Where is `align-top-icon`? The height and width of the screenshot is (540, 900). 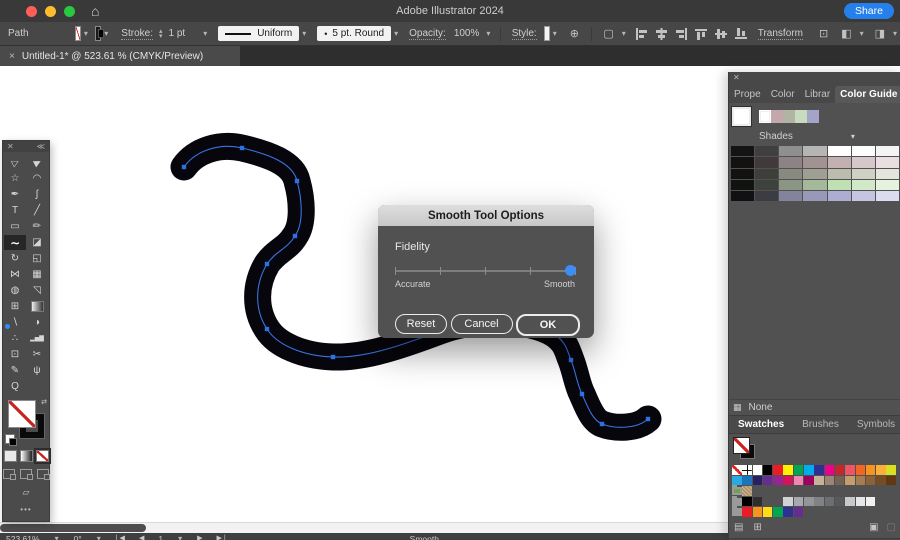
align-top-icon is located at coordinates (701, 34).